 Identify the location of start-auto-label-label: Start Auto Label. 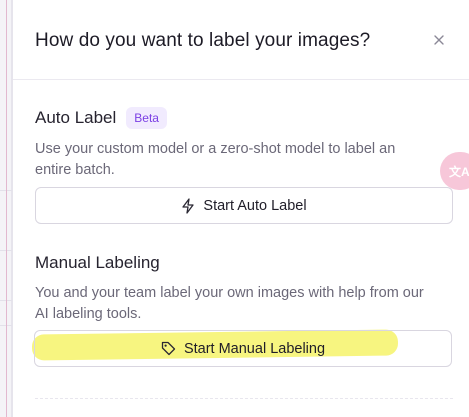
(255, 205).